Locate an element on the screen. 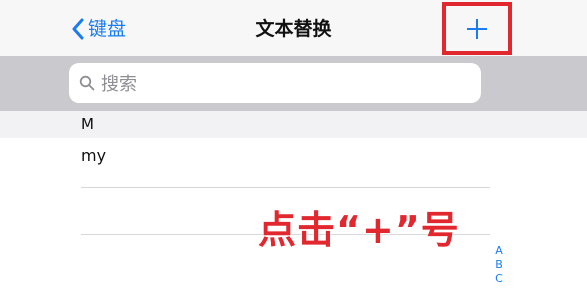 This screenshot has width=587, height=290. index-letter-c: C is located at coordinates (499, 278).